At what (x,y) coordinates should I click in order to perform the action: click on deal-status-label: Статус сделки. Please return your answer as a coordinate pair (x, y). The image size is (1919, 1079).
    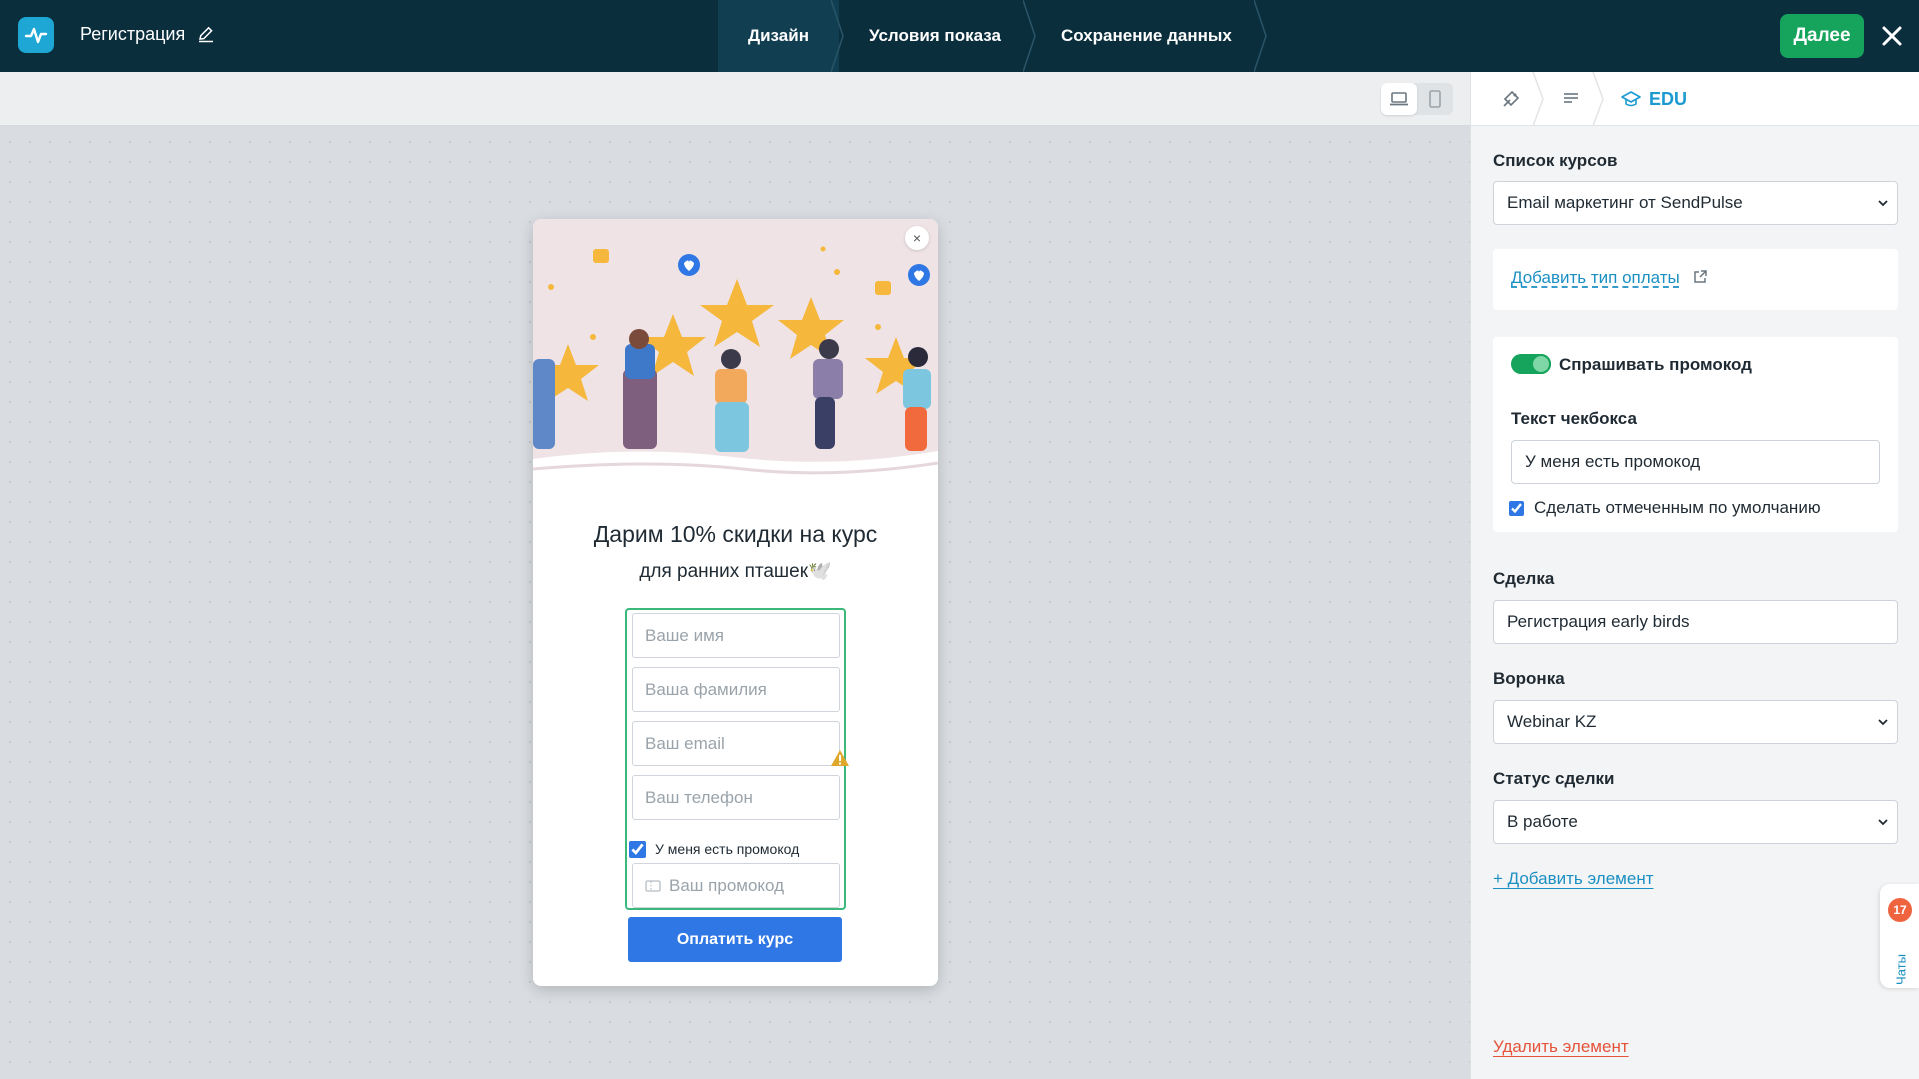
    Looking at the image, I should click on (1554, 778).